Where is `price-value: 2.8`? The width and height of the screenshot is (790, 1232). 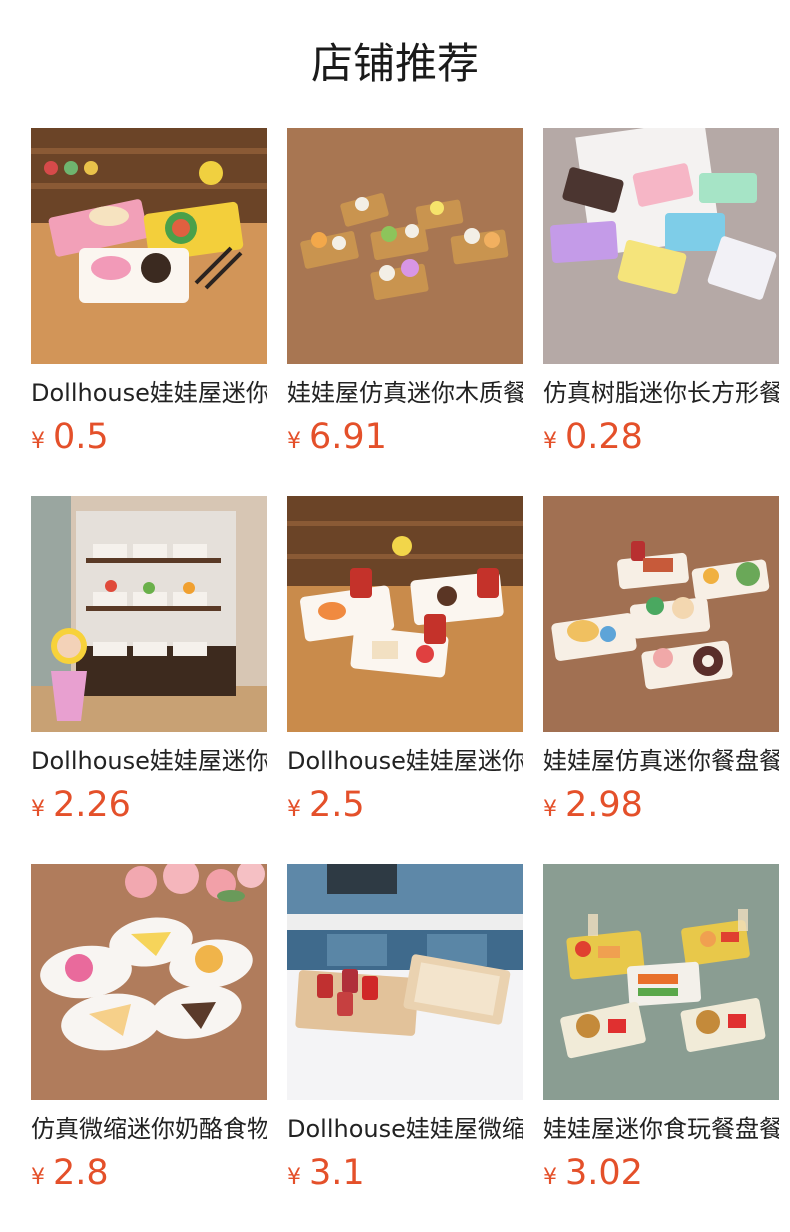 price-value: 2.8 is located at coordinates (81, 1173).